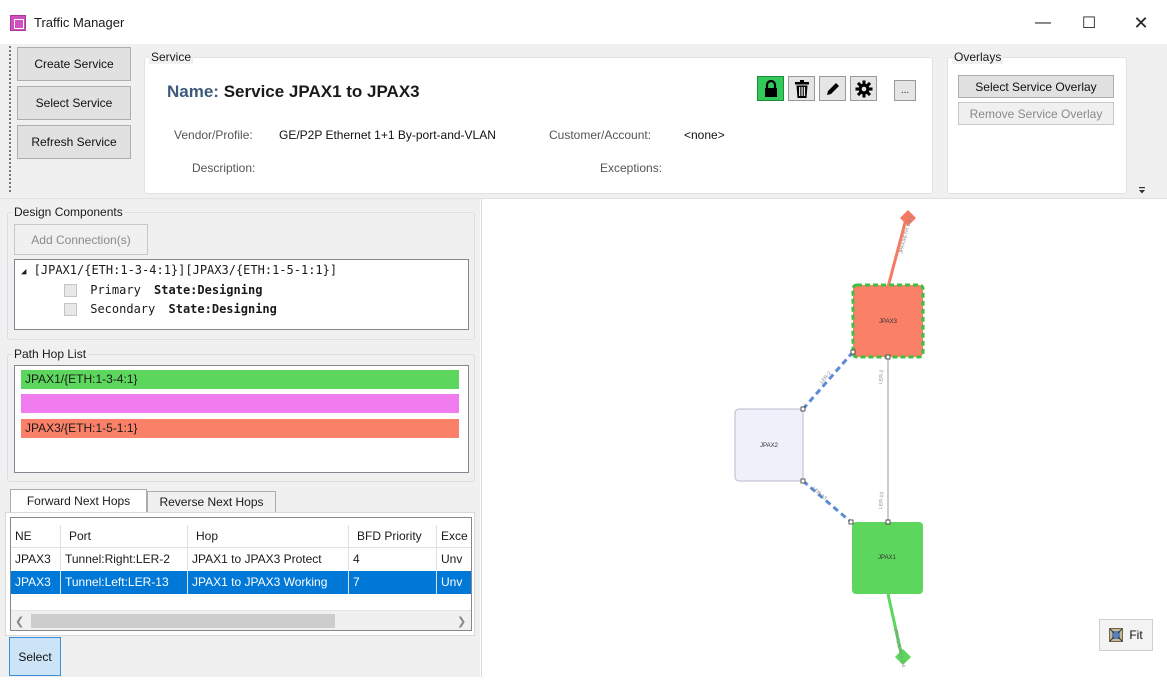 This screenshot has width=1167, height=680. Describe the element at coordinates (74, 142) in the screenshot. I see `refresh-service-button: Refresh Service` at that location.